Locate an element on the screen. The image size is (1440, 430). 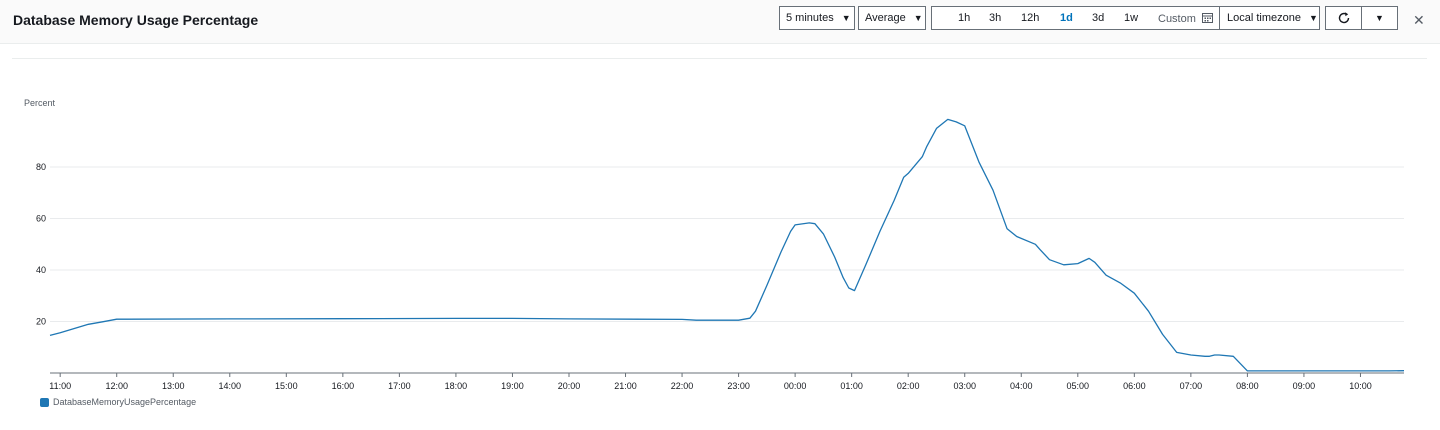
x-tick-label: 12:00 is located at coordinates (116, 386).